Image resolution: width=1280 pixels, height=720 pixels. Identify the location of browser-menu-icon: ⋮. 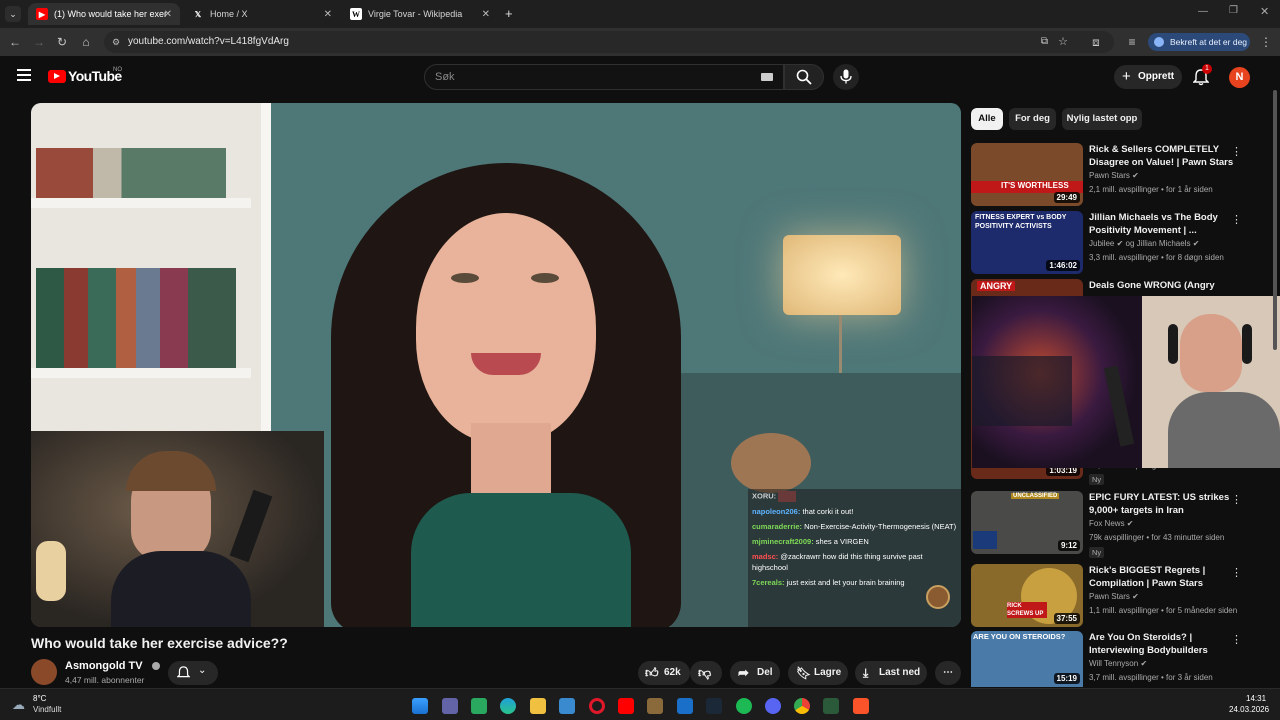
(1266, 42).